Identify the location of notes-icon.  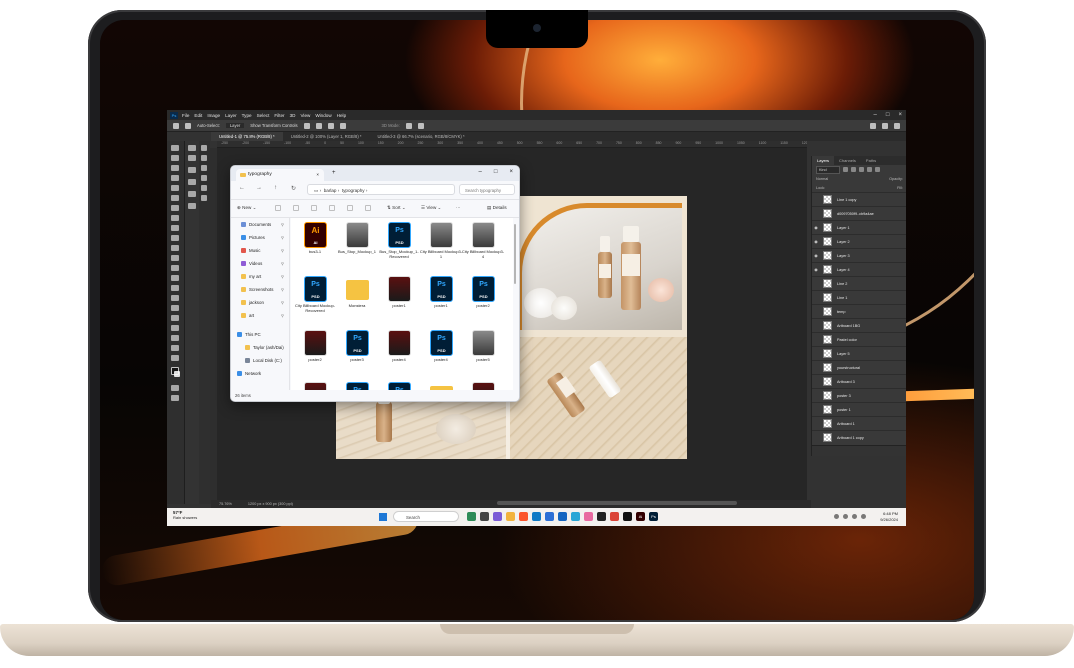
(204, 188).